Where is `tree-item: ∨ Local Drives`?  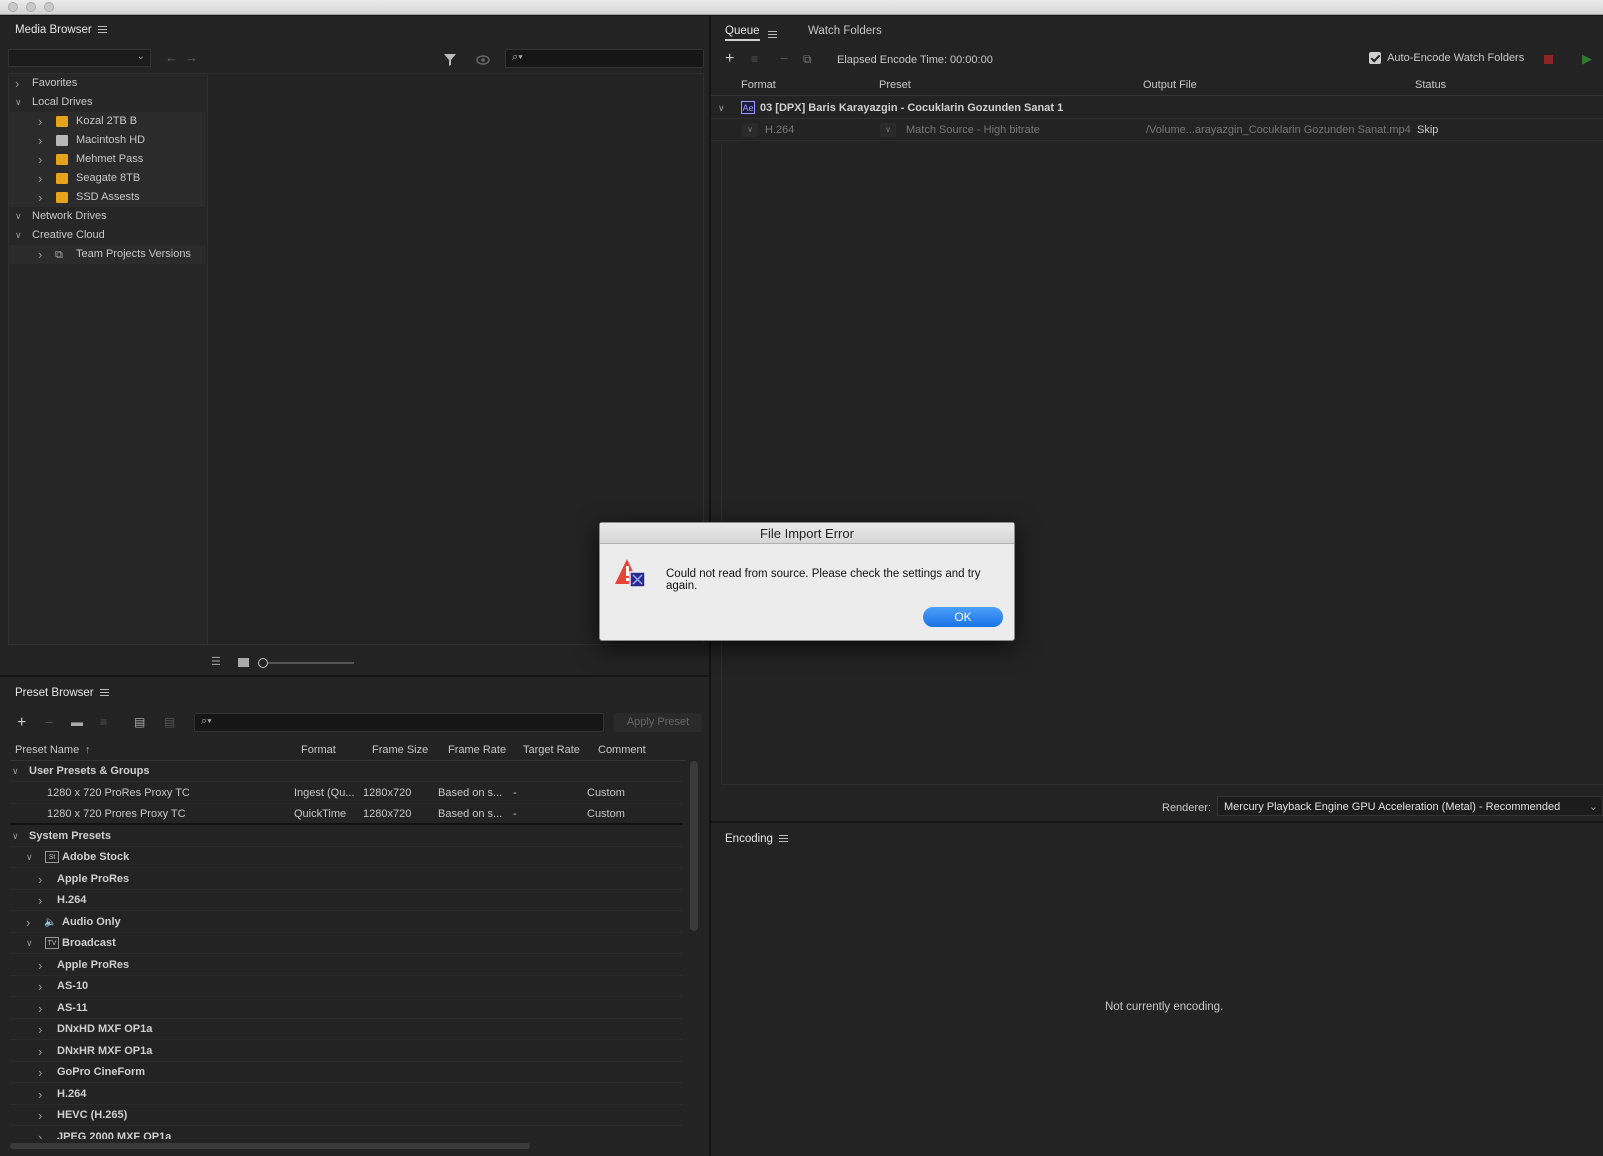 tree-item: ∨ Local Drives is located at coordinates (107, 102).